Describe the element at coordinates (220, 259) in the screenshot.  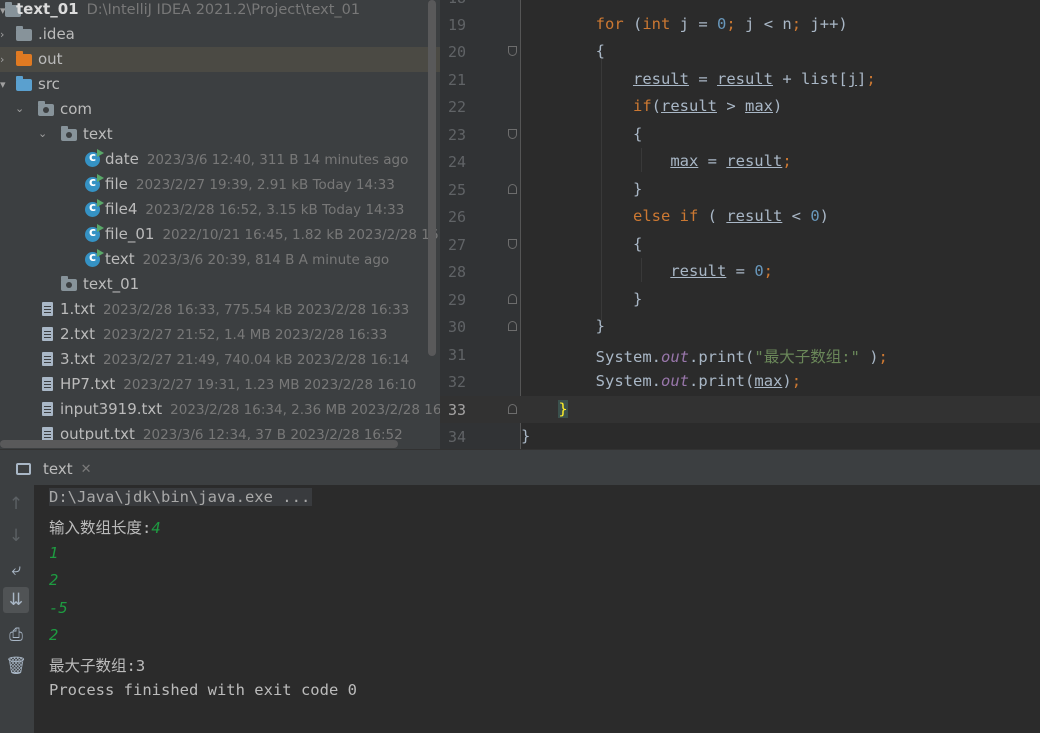
I see `tree-item-text-class: text2023/3/6 20:39, 814 B A minute ago` at that location.